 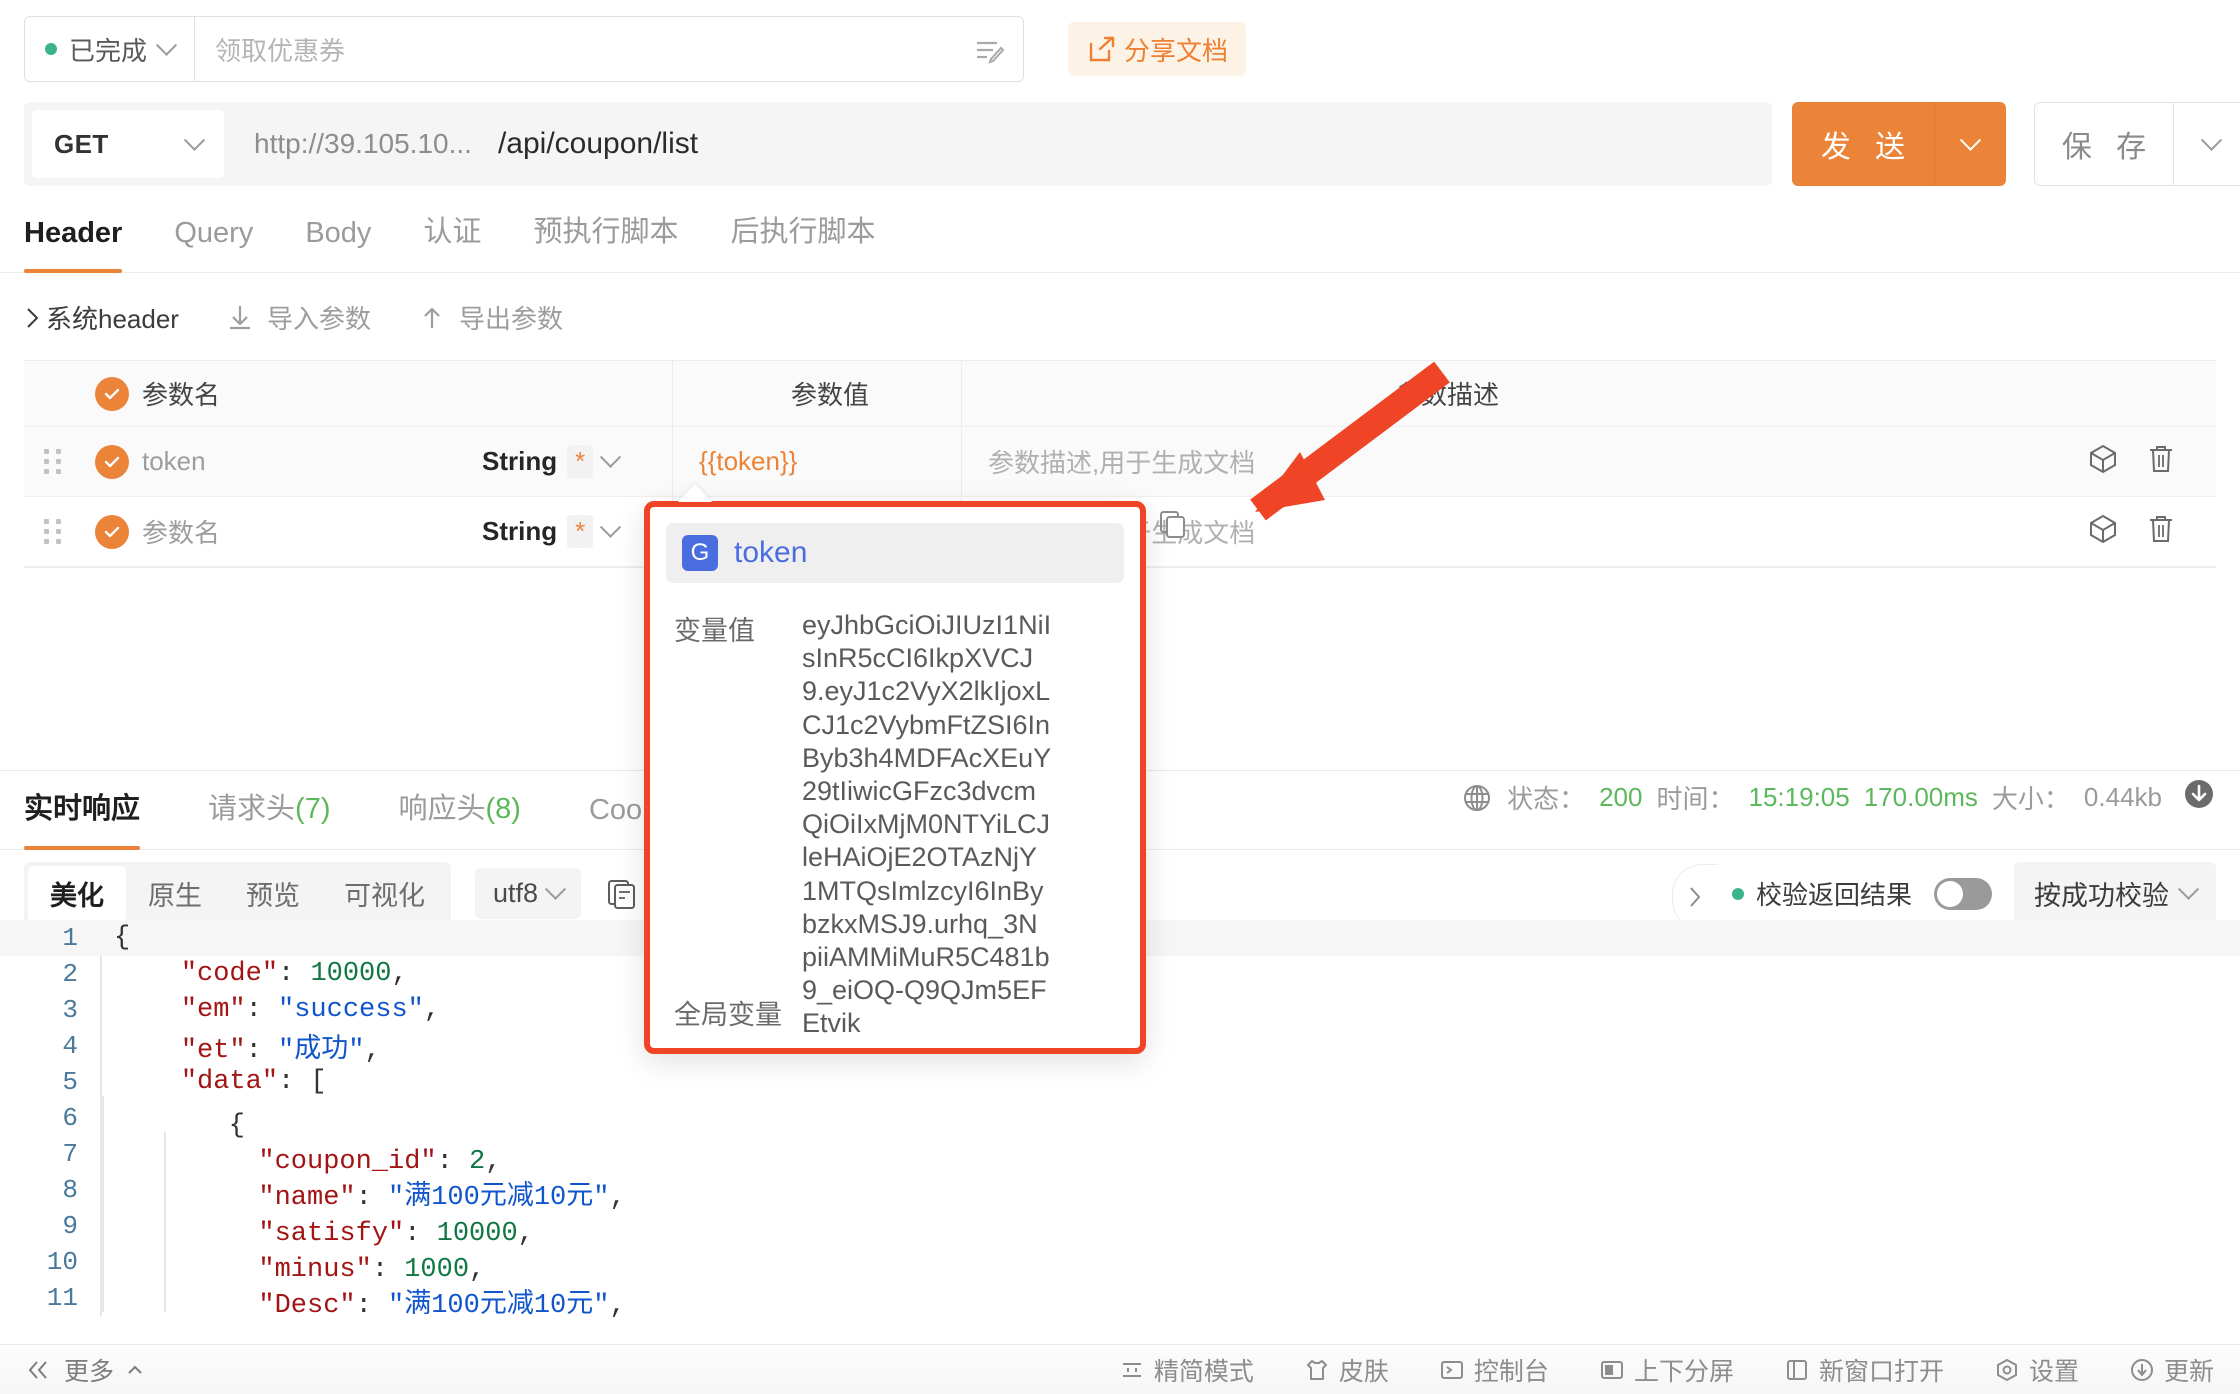 What do you see at coordinates (609, 49) in the screenshot?
I see `api-name-input: 领取优惠券` at bounding box center [609, 49].